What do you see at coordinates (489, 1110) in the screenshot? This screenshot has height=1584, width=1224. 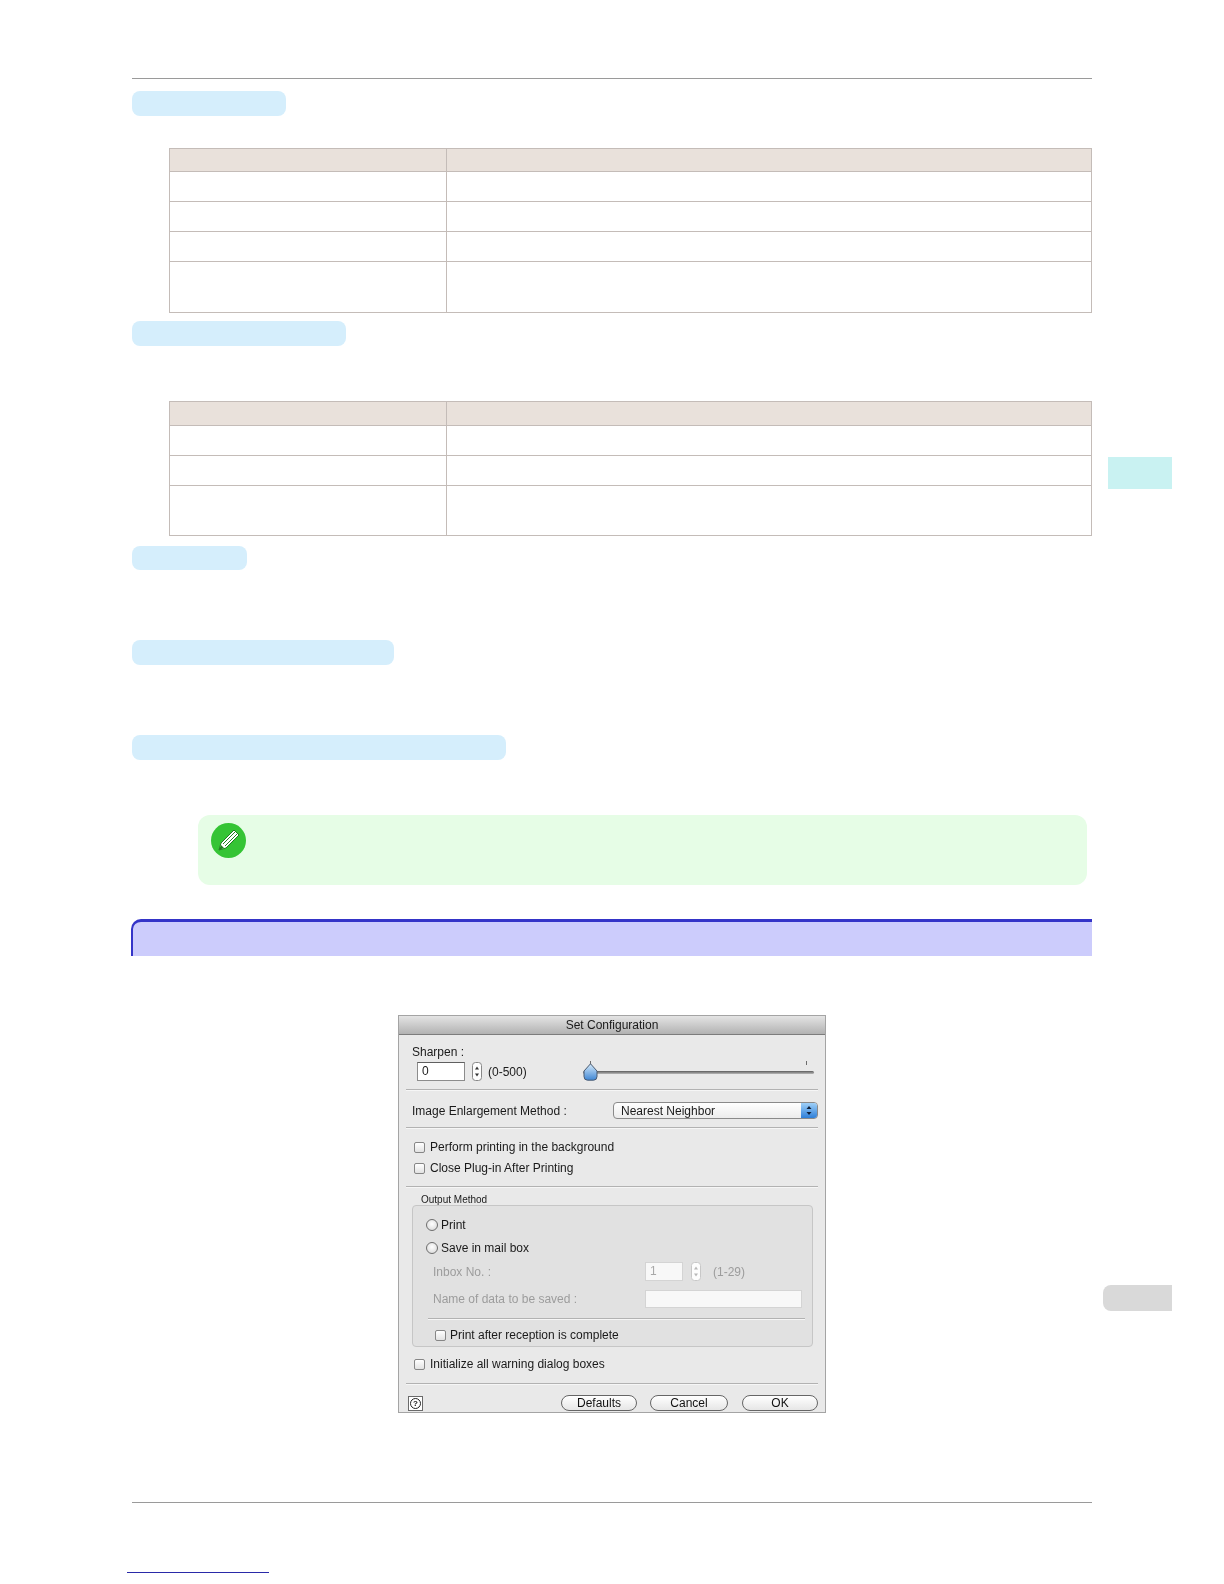 I see `field-label: Image Enlargement Method :` at bounding box center [489, 1110].